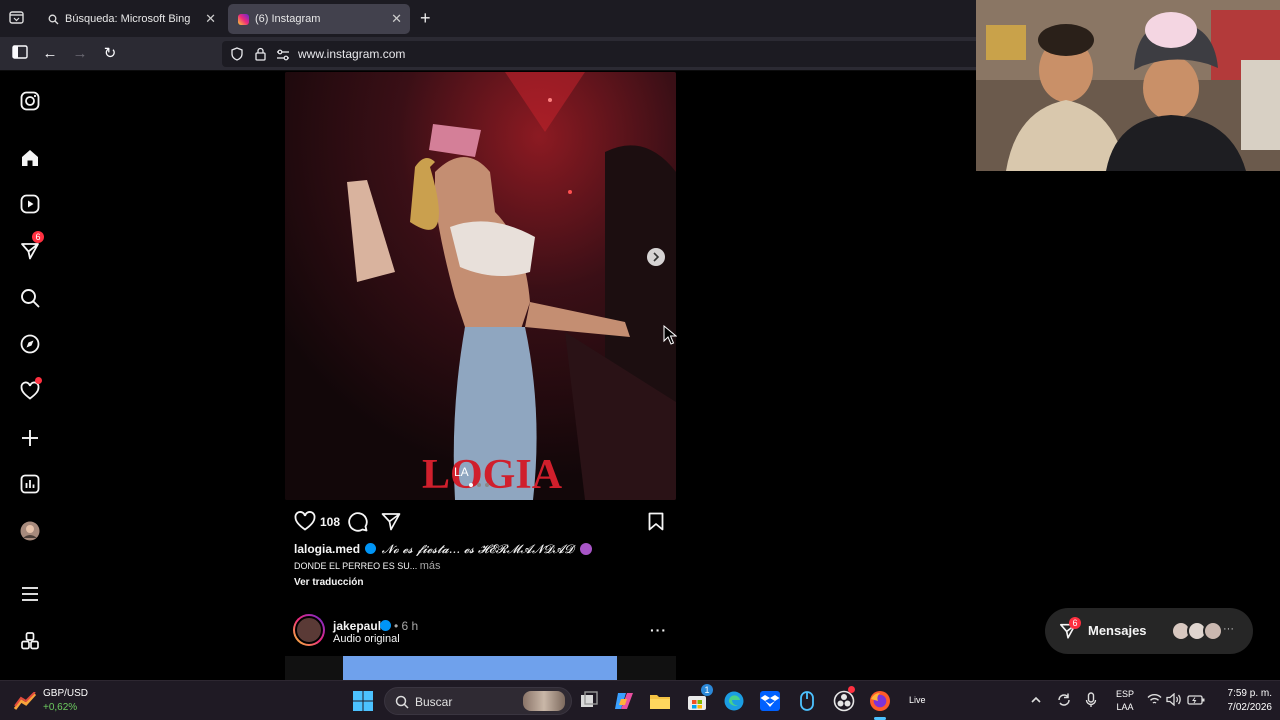 The width and height of the screenshot is (1280, 720). What do you see at coordinates (73, 701) in the screenshot?
I see `stocks-widget: GBP/USD +0,62%` at bounding box center [73, 701].